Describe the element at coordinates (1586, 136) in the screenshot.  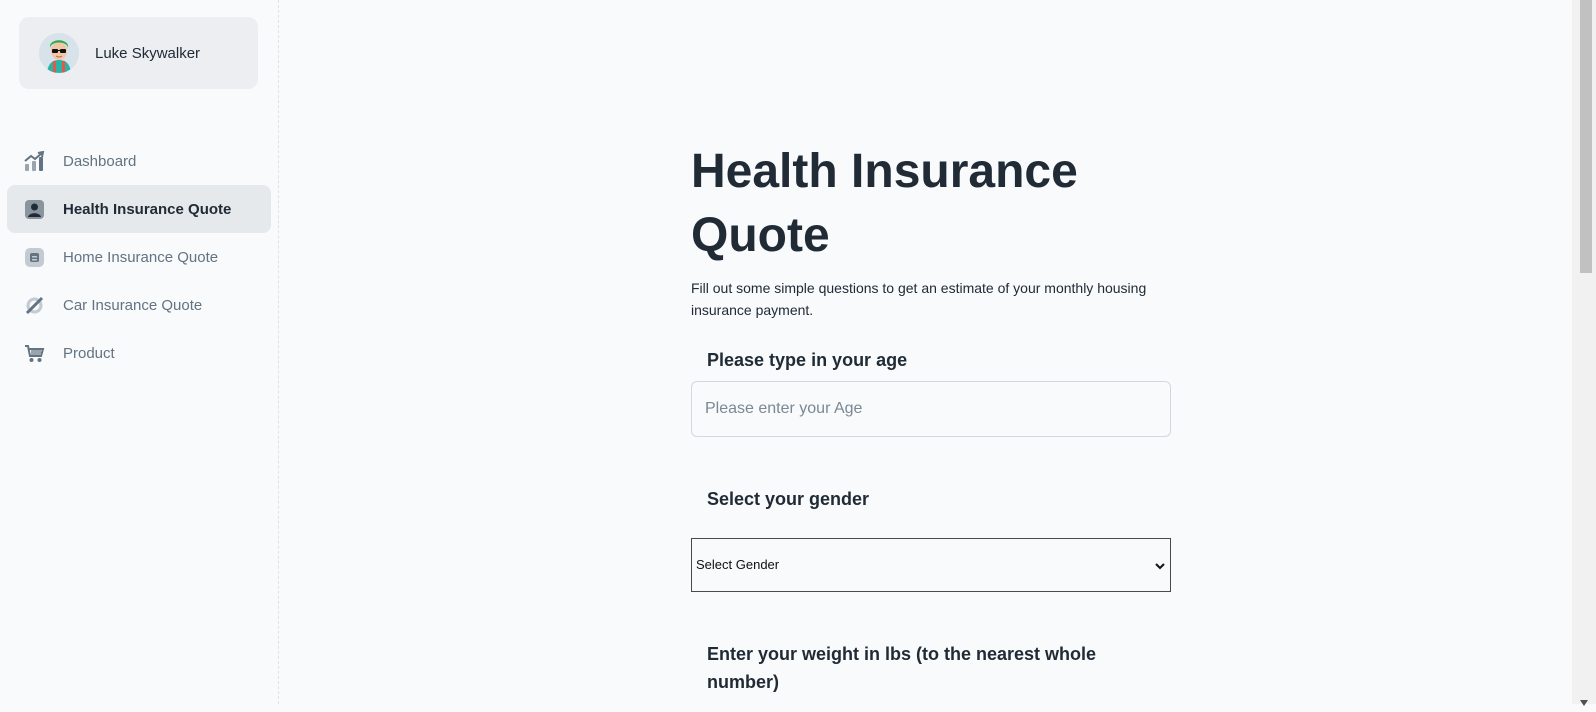
I see `scrollbar-thumb` at that location.